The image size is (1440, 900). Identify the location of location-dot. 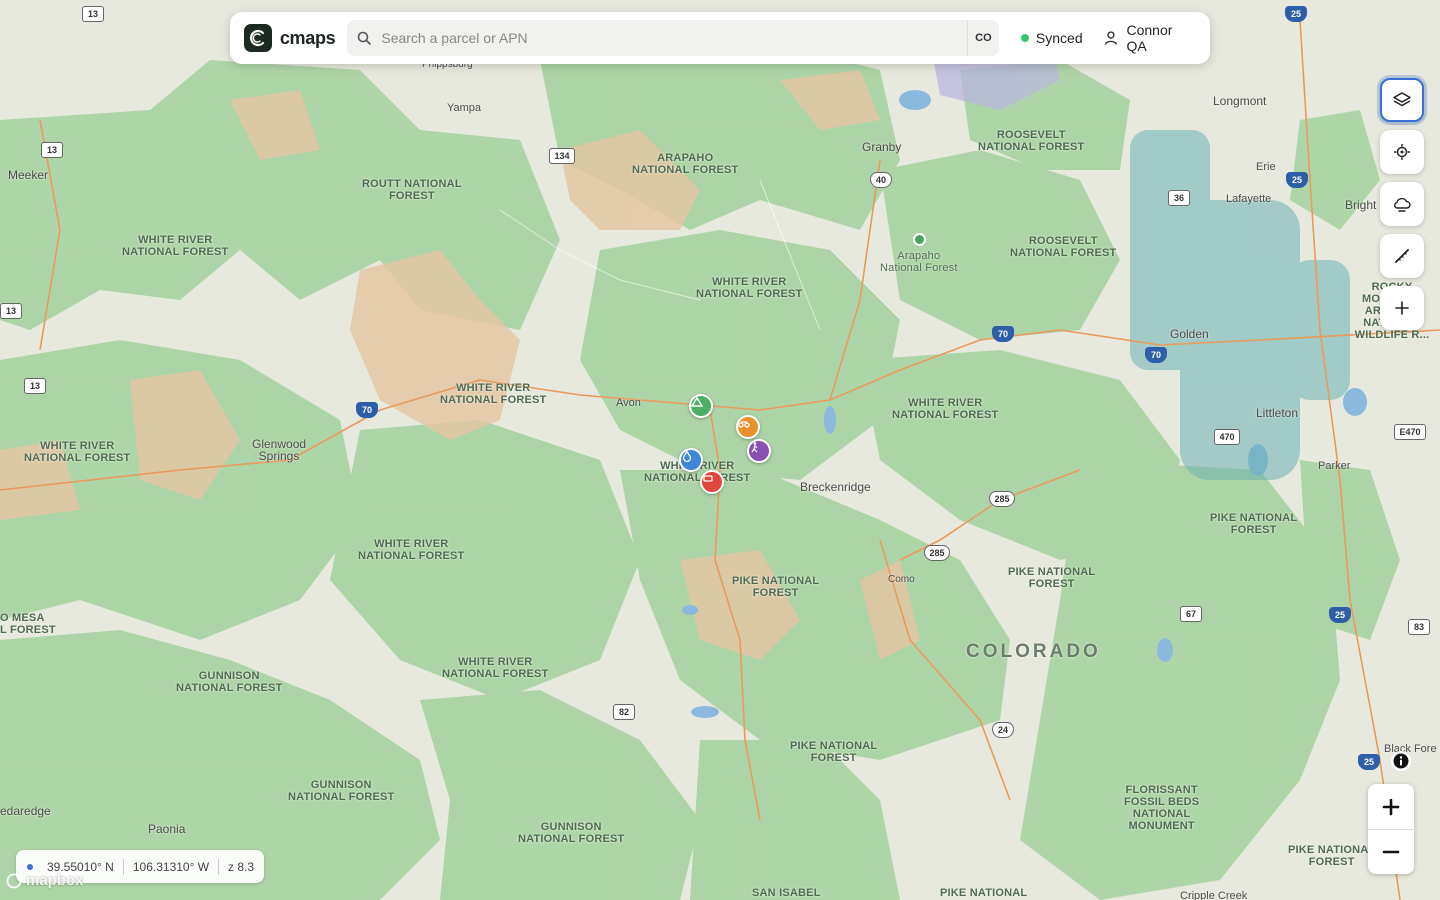
(30, 866).